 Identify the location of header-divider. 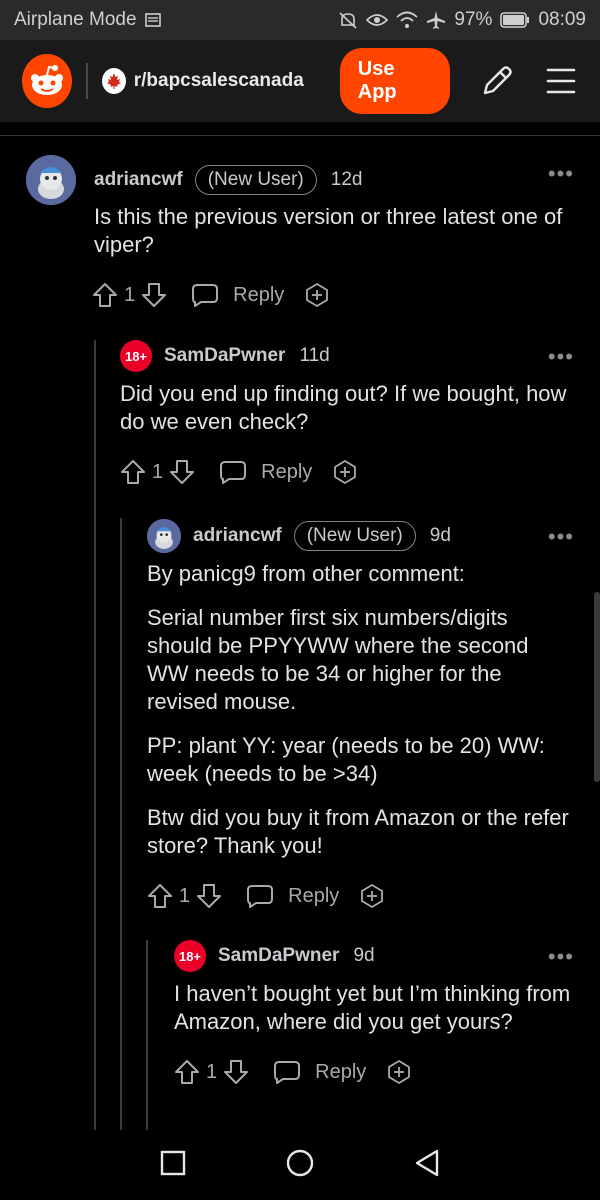
(86, 81).